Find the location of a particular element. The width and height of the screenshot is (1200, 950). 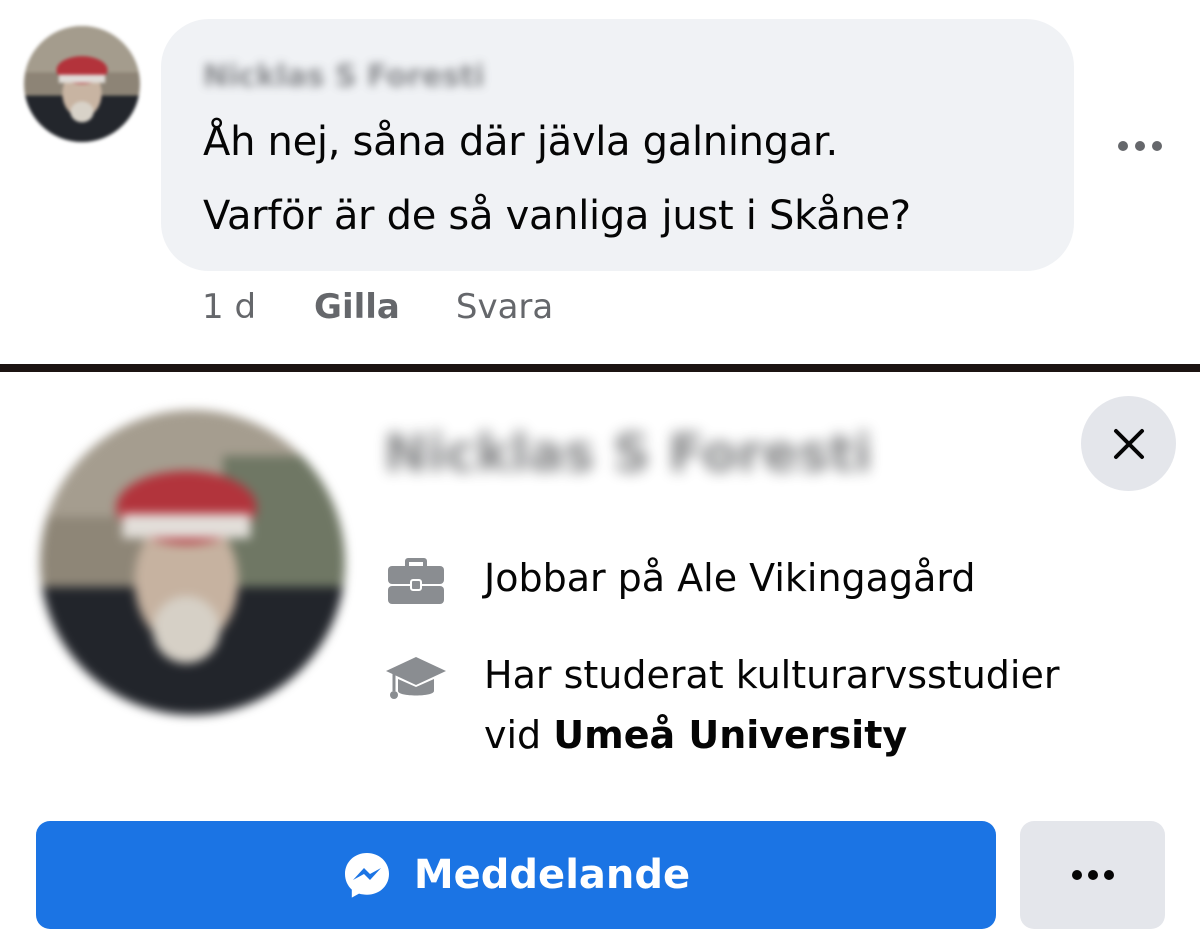

university-link: Umeå University is located at coordinates (730, 735).